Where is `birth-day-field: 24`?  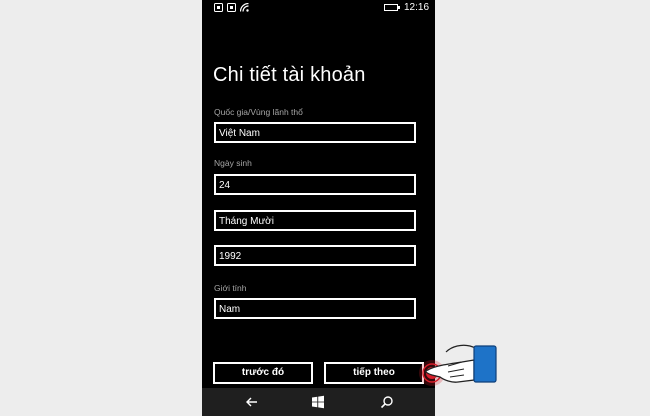
birth-day-field: 24 is located at coordinates (315, 184).